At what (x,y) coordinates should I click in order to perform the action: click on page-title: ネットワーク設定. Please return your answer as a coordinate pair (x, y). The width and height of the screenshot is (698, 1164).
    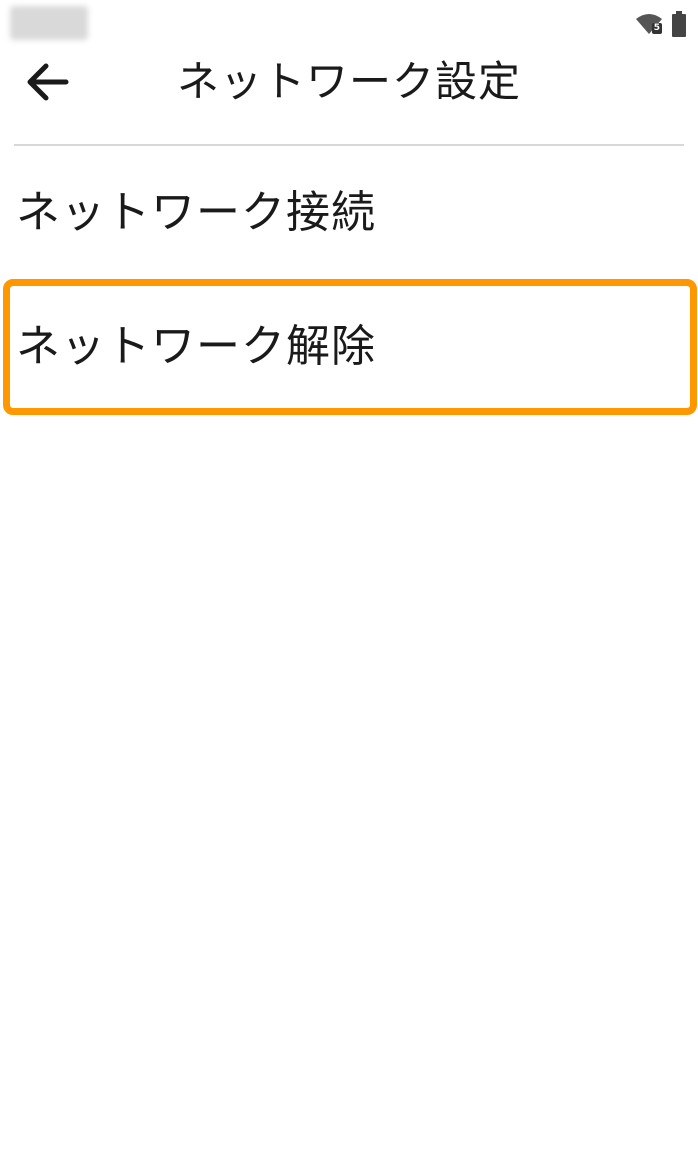
    Looking at the image, I should click on (348, 81).